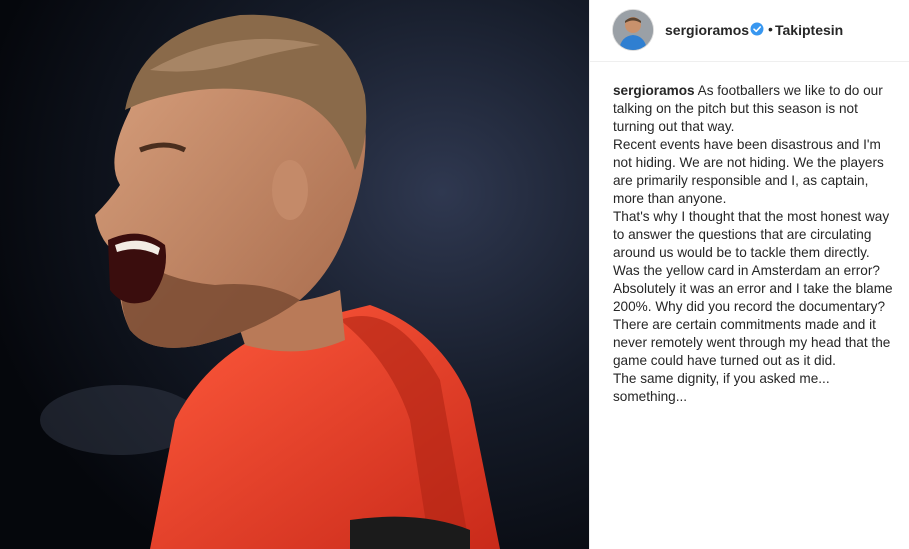  What do you see at coordinates (901, 252) in the screenshot?
I see `caption-scrollbar` at bounding box center [901, 252].